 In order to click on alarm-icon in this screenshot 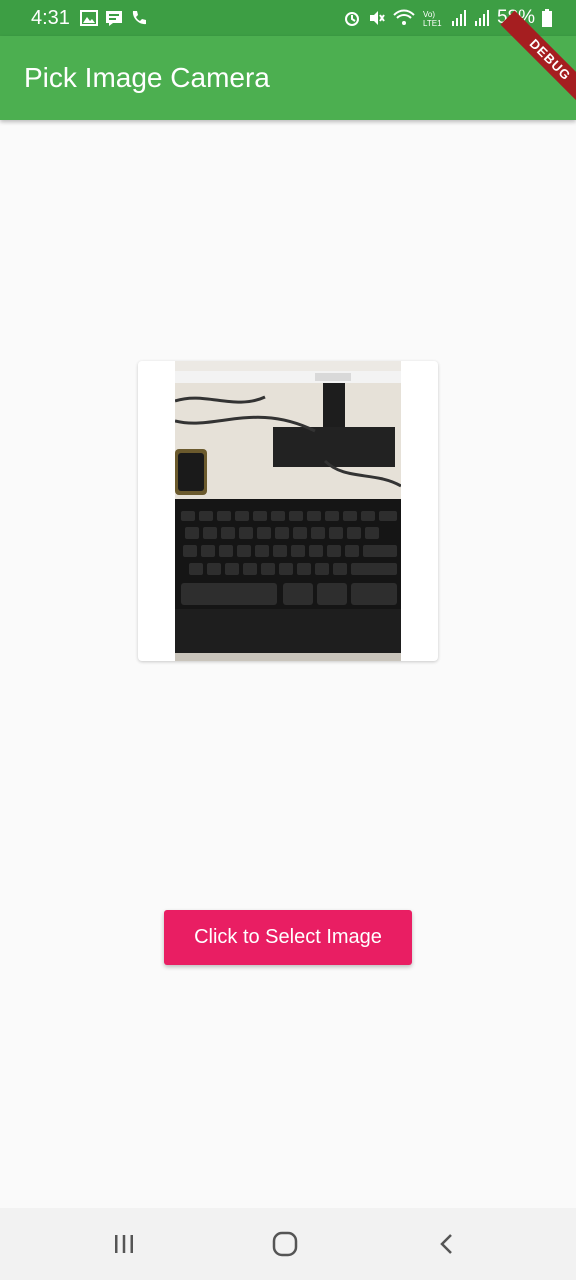, I will do `click(351, 19)`.